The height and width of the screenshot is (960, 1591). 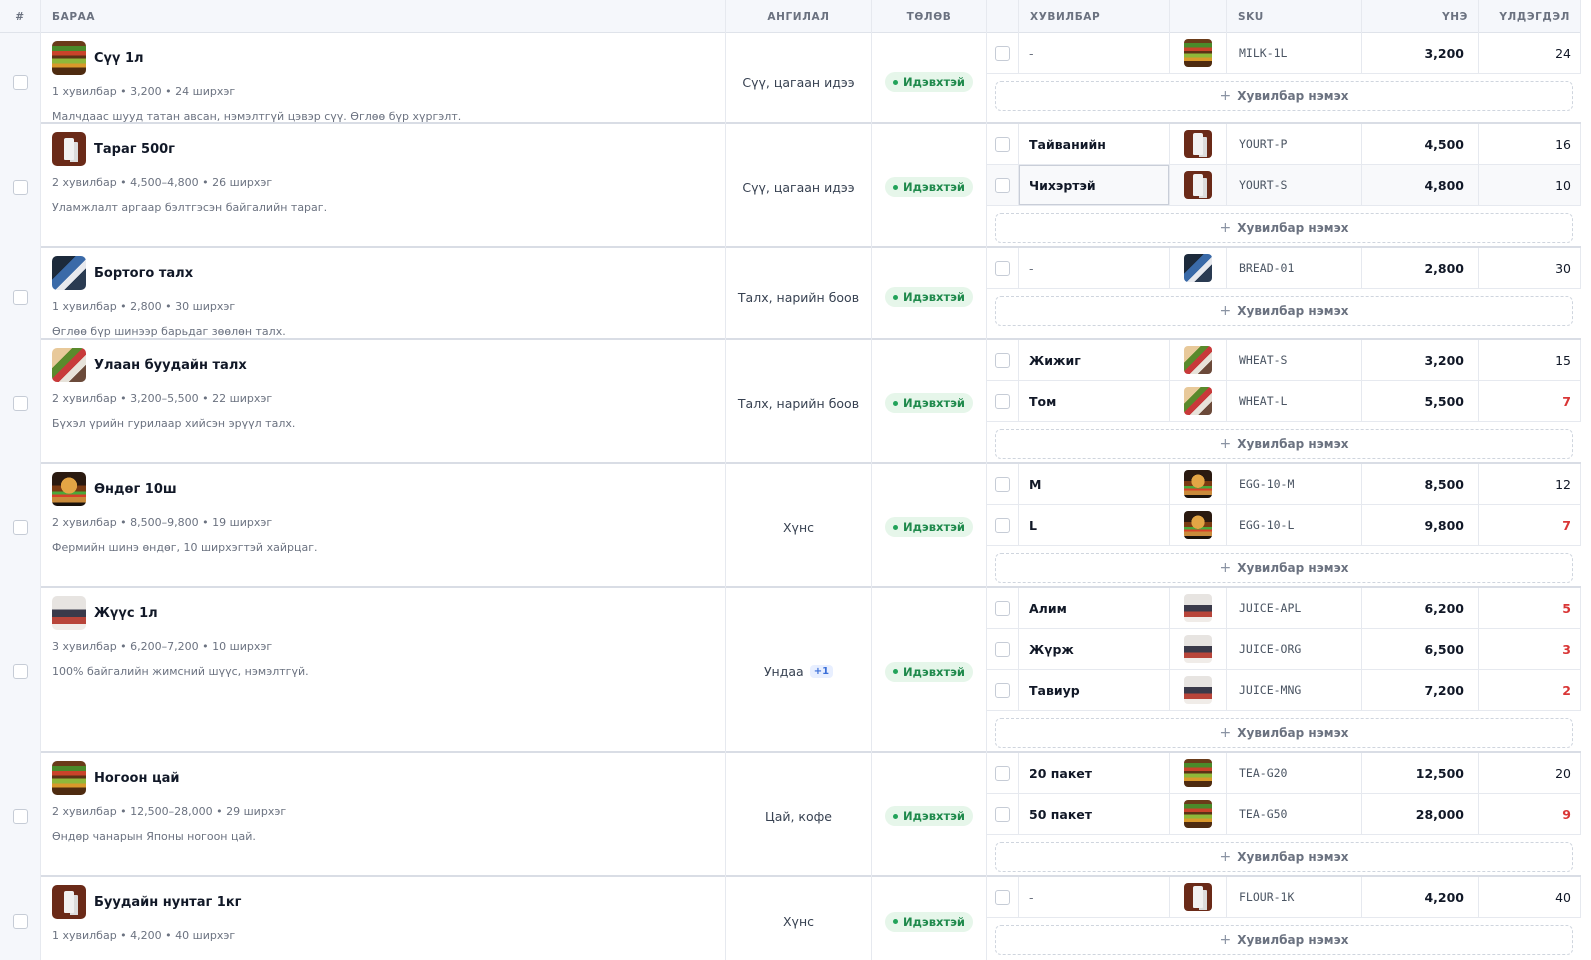 What do you see at coordinates (126, 613) in the screenshot?
I see `product-name: Жүүс 1л` at bounding box center [126, 613].